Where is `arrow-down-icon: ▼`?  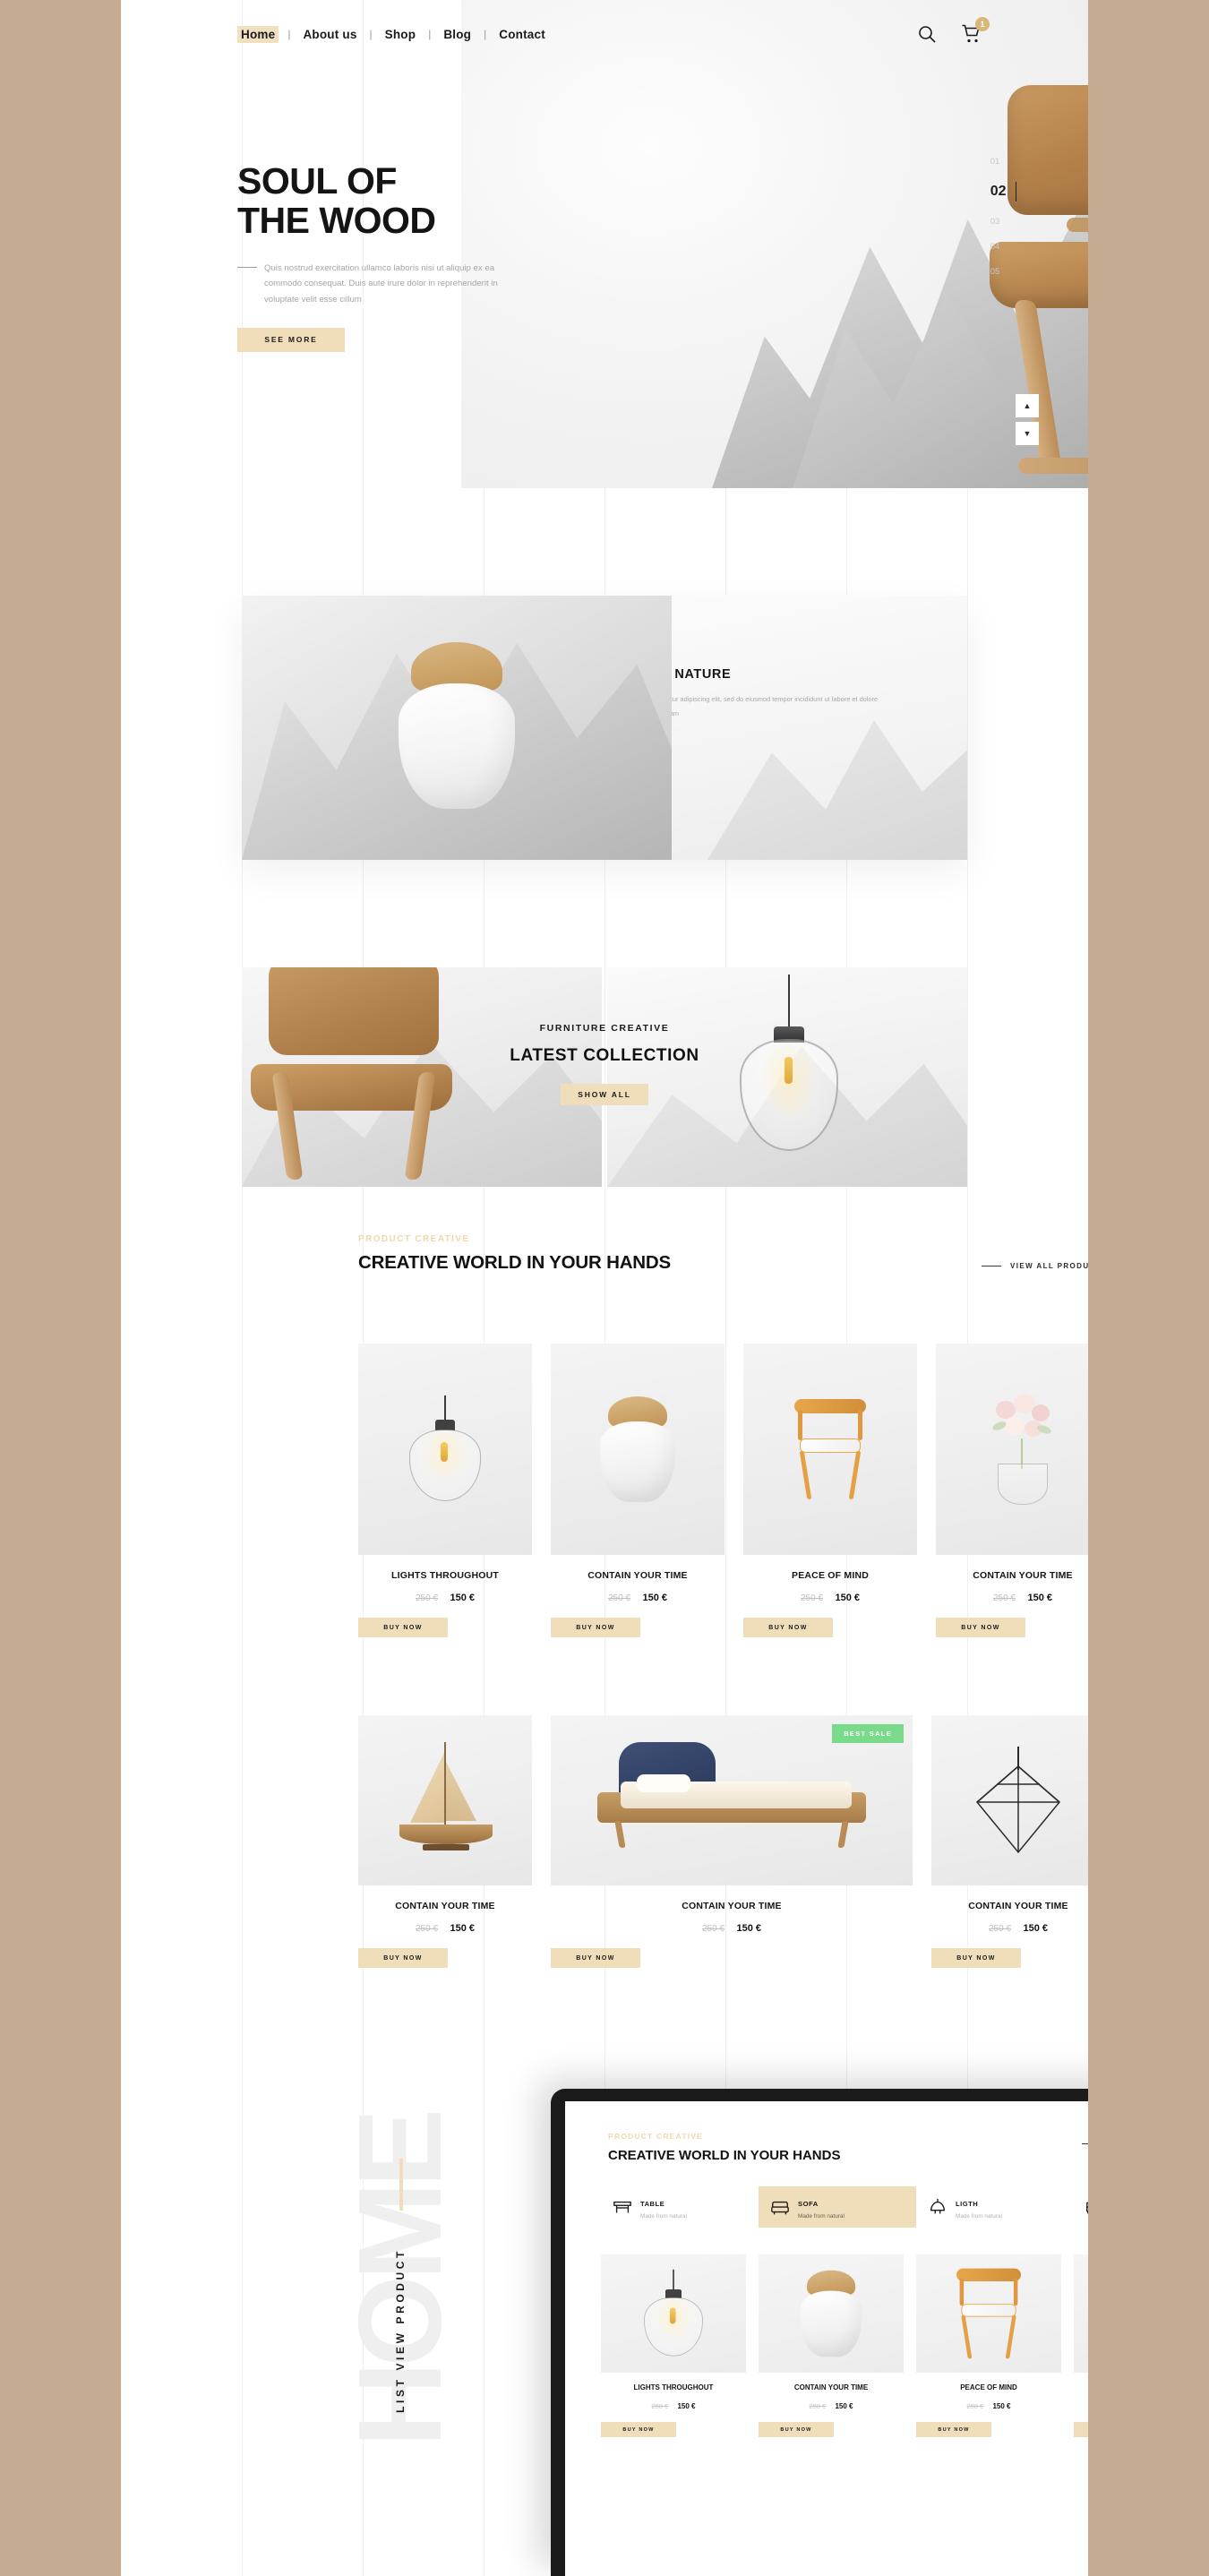
arrow-down-icon: ▼ is located at coordinates (1027, 433).